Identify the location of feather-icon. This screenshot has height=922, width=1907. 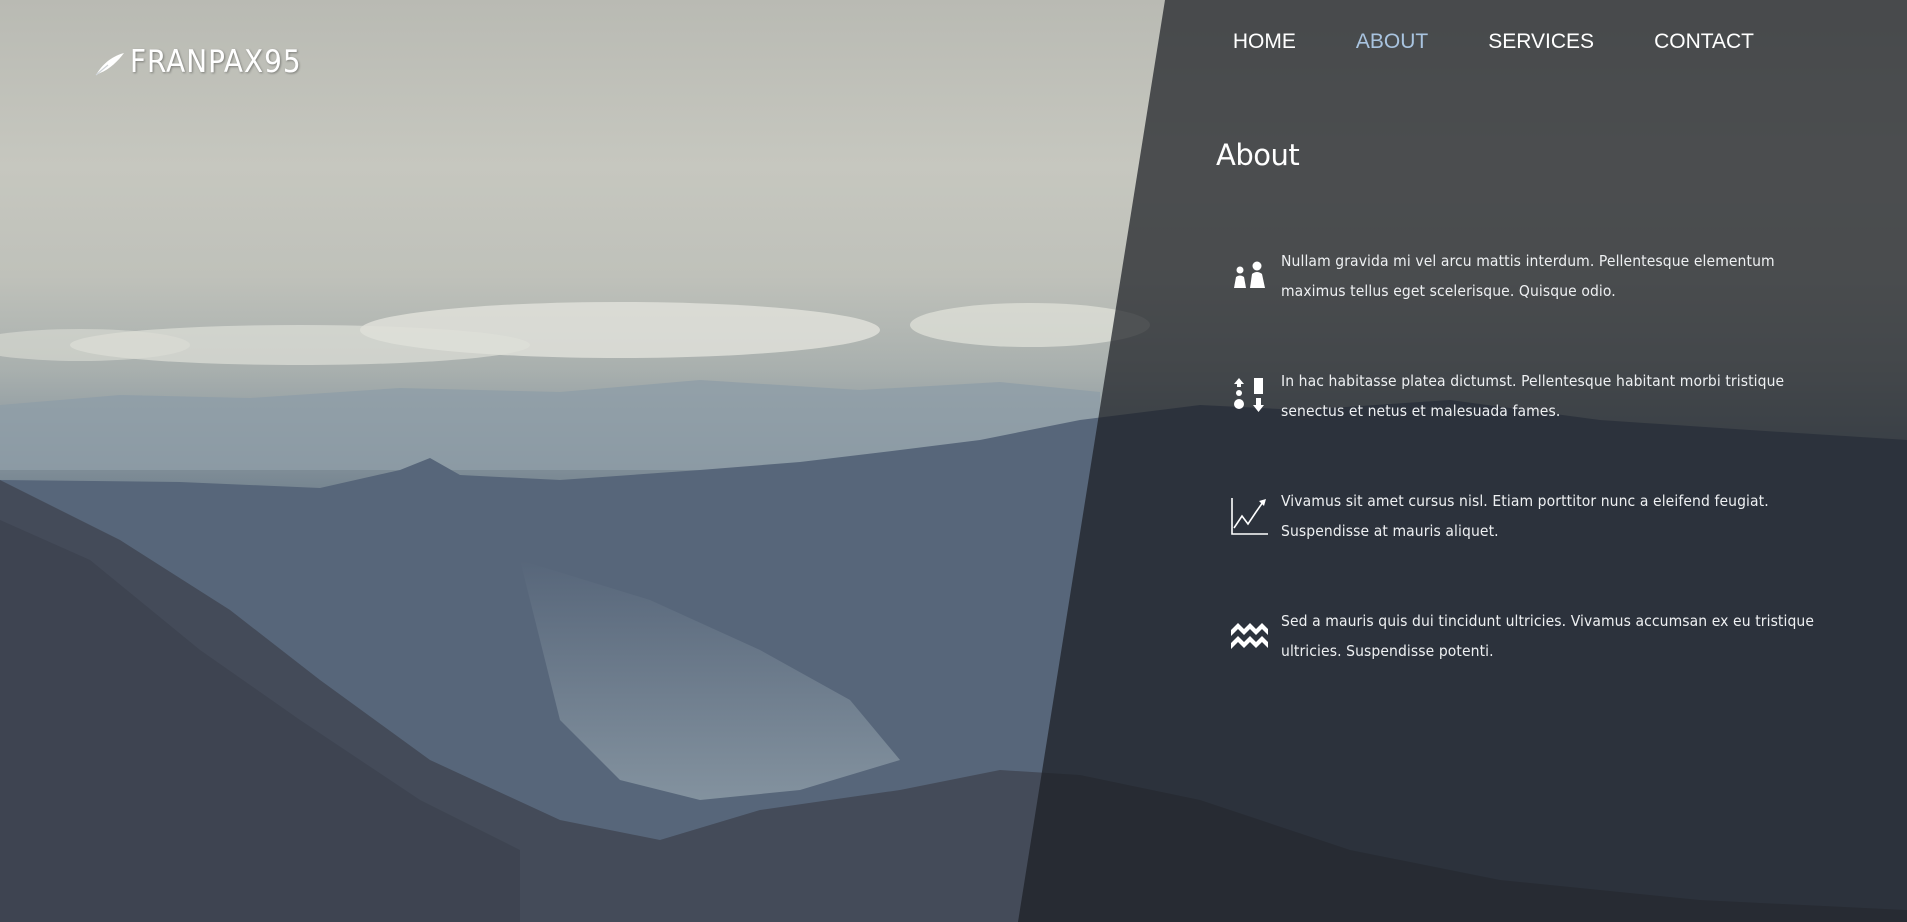
(110, 62).